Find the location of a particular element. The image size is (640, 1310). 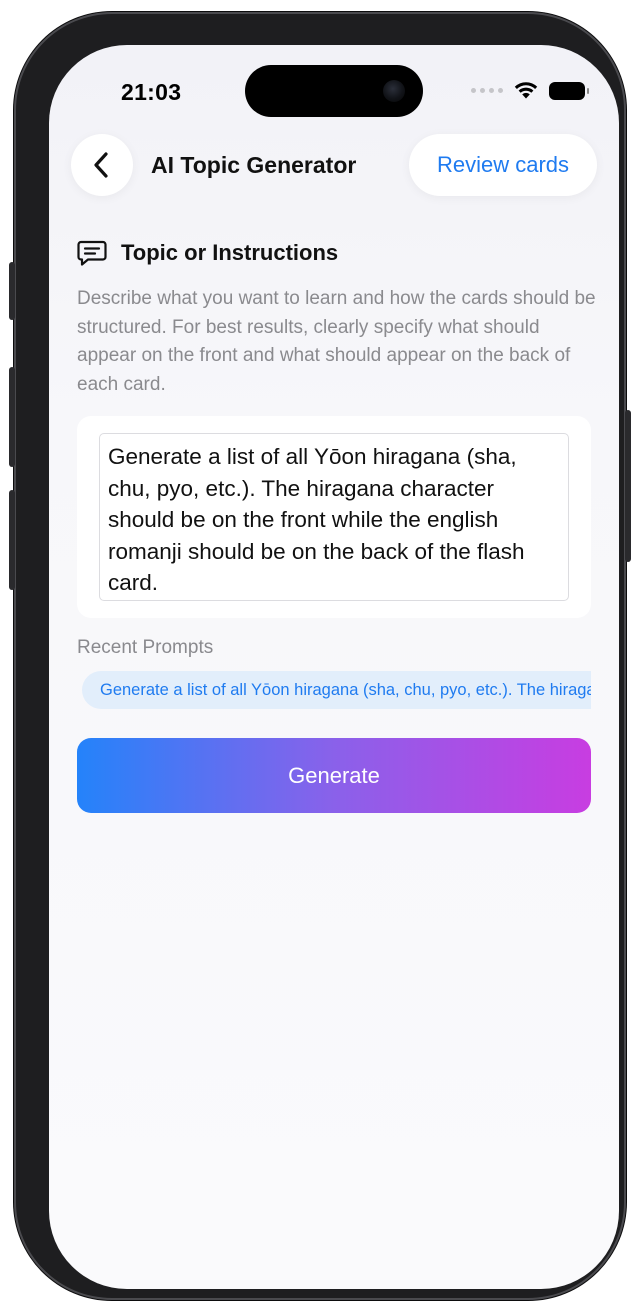

status-icons is located at coordinates (530, 90).